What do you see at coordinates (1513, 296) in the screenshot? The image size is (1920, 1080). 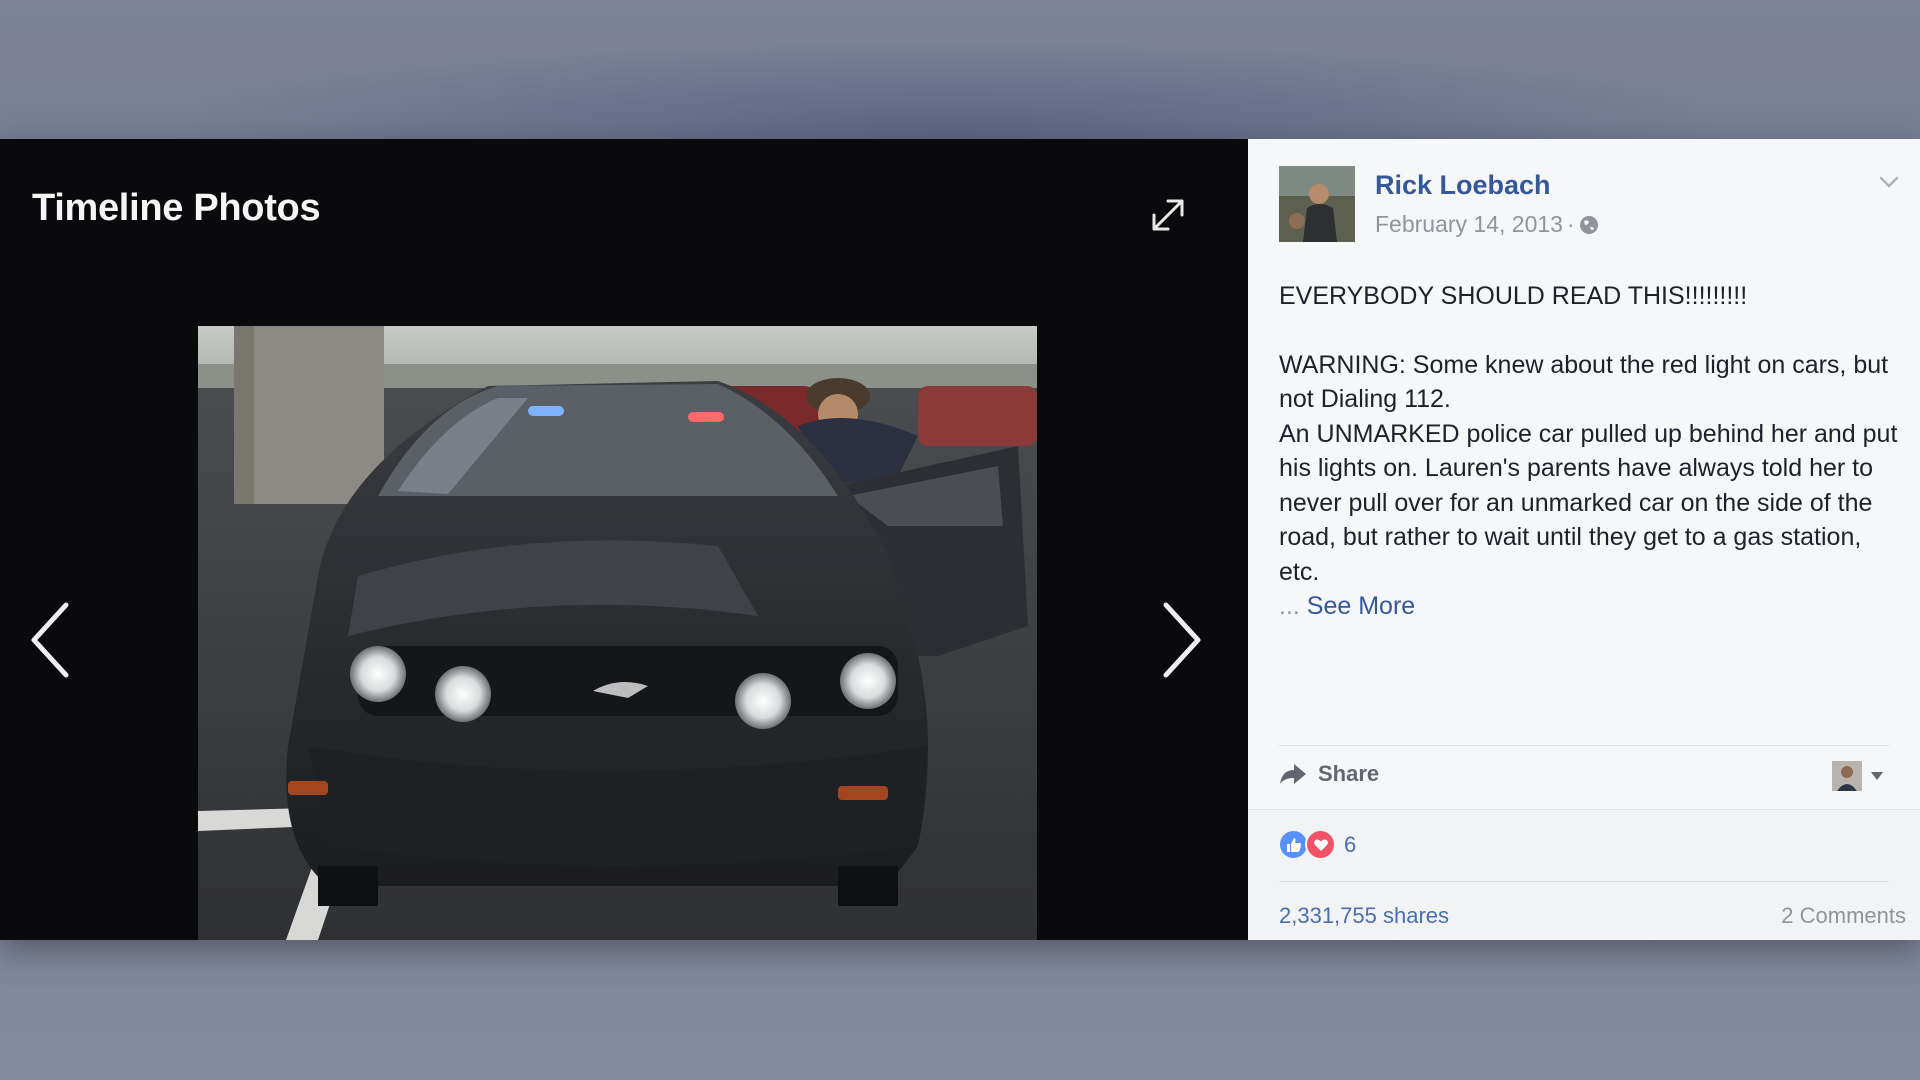 I see `post-headline: EVERYBODY SHOULD READ THIS!!!!!!!!!` at bounding box center [1513, 296].